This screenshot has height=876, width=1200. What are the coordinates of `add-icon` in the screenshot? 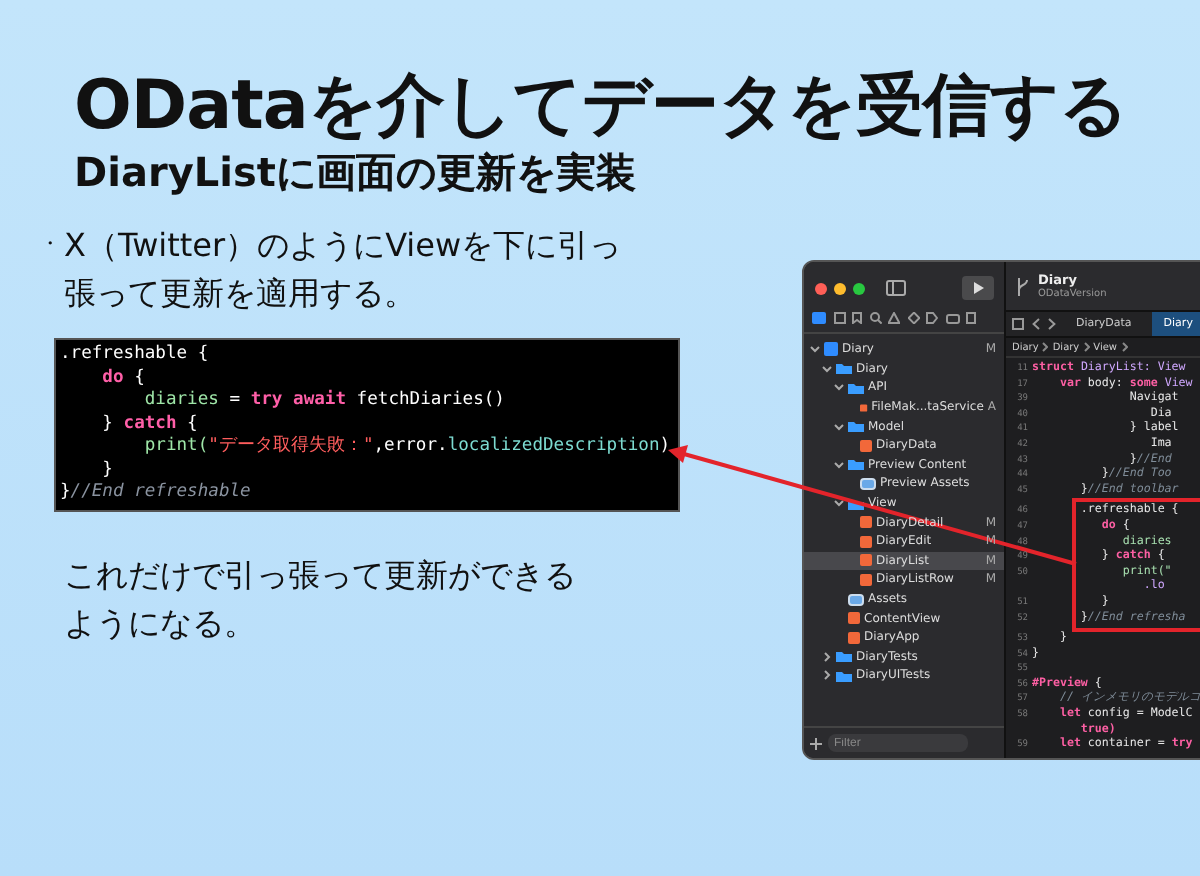 It's located at (816, 743).